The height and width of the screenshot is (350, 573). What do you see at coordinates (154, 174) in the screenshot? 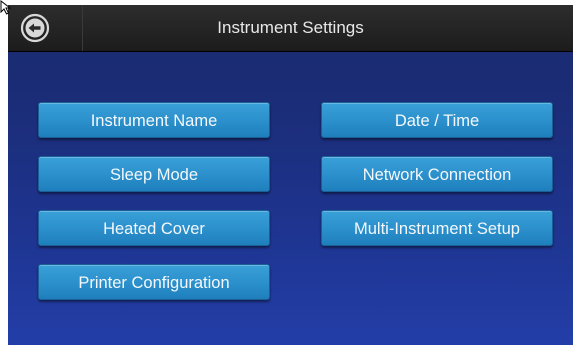
I see `sleep-mode-button: Sleep Mode` at bounding box center [154, 174].